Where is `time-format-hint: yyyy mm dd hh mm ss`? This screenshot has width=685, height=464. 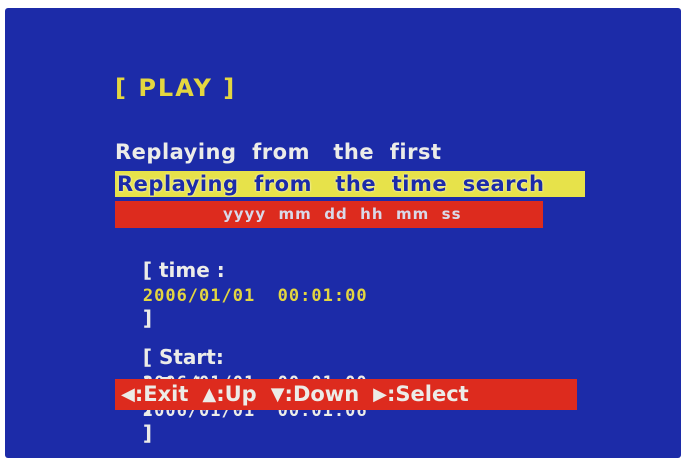
time-format-hint: yyyy mm dd hh mm ss is located at coordinates (329, 214).